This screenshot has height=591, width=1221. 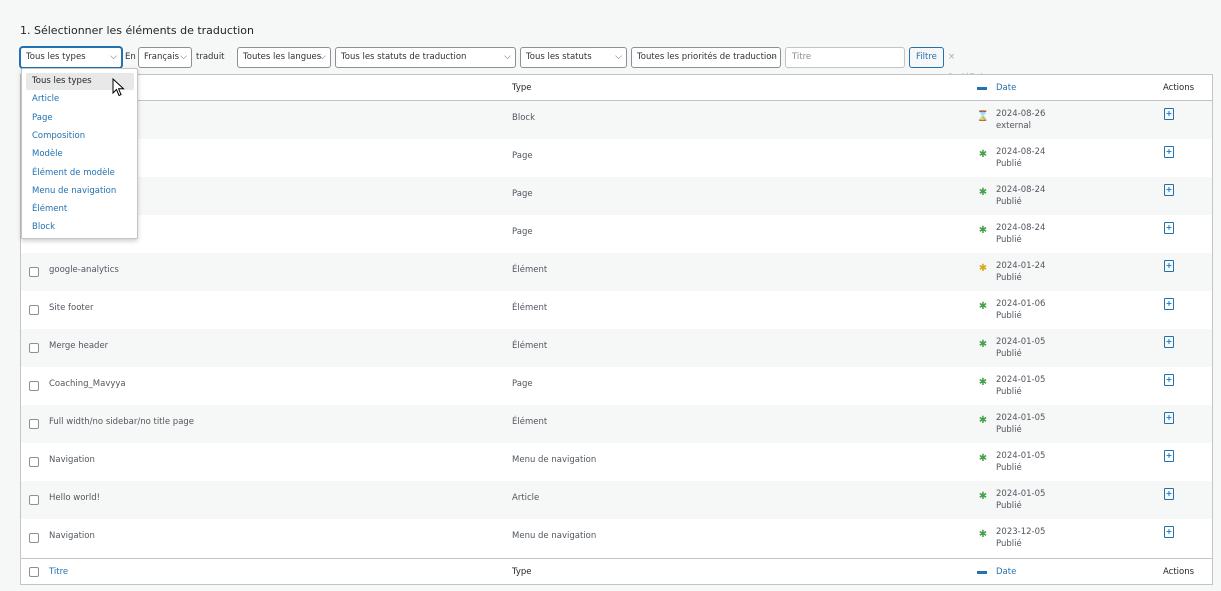 I want to click on dropdown-option: Modèle, so click(x=80, y=154).